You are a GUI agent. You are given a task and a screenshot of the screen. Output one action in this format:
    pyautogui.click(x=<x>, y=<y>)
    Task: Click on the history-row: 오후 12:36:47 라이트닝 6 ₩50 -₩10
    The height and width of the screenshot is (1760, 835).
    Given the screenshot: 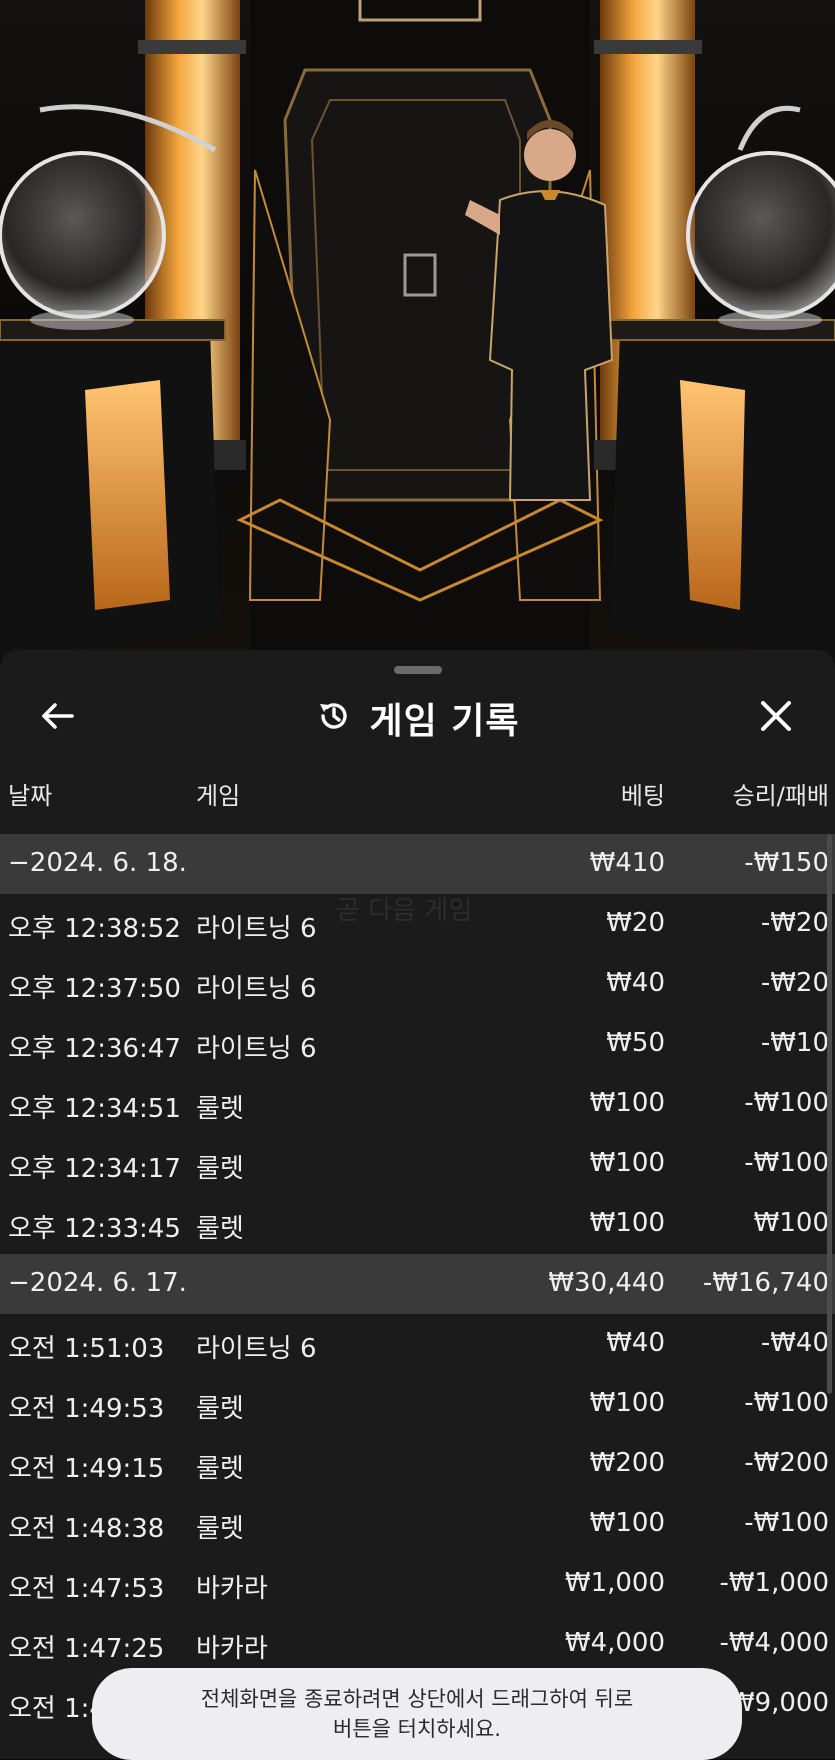 What is the action you would take?
    pyautogui.click(x=417, y=1044)
    